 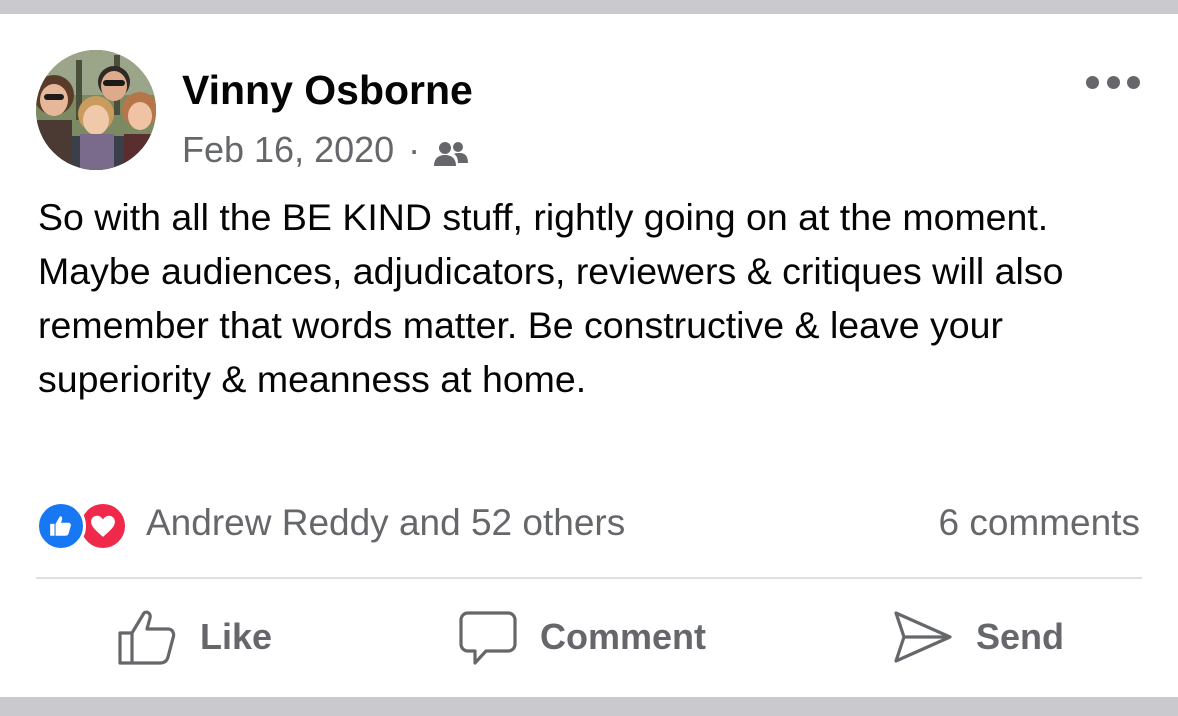 I want to click on reactions-summary: Andrew Reddy and 52 others, so click(x=330, y=523).